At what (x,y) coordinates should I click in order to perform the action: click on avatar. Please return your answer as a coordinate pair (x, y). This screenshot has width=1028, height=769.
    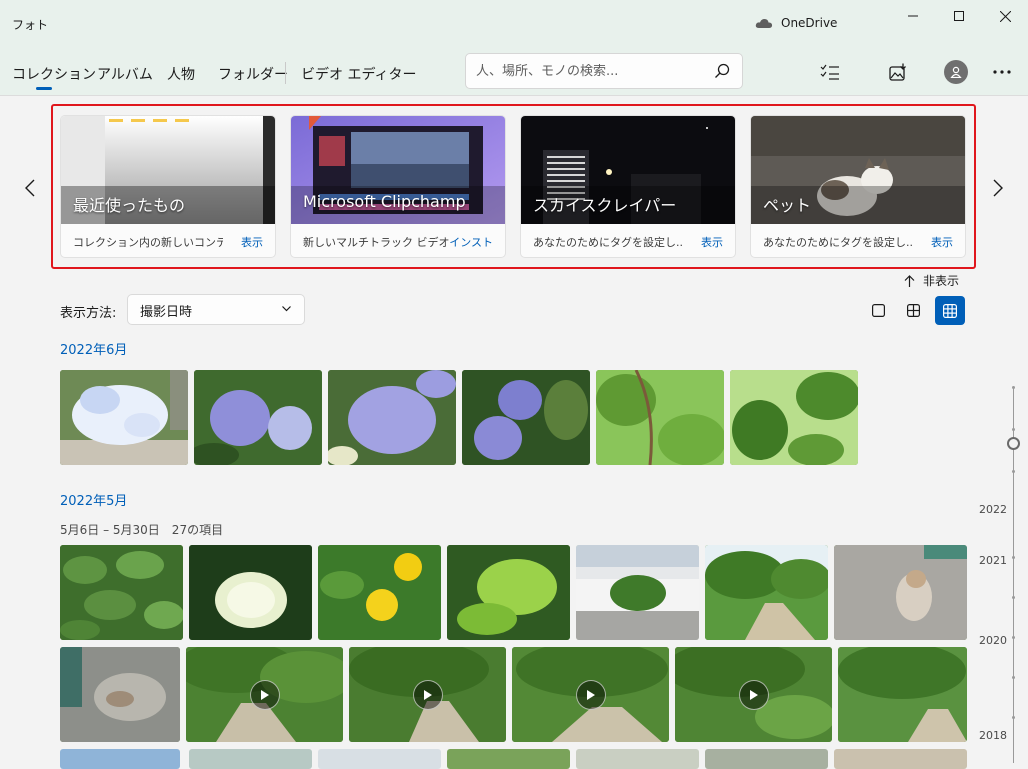
    Looking at the image, I should click on (956, 72).